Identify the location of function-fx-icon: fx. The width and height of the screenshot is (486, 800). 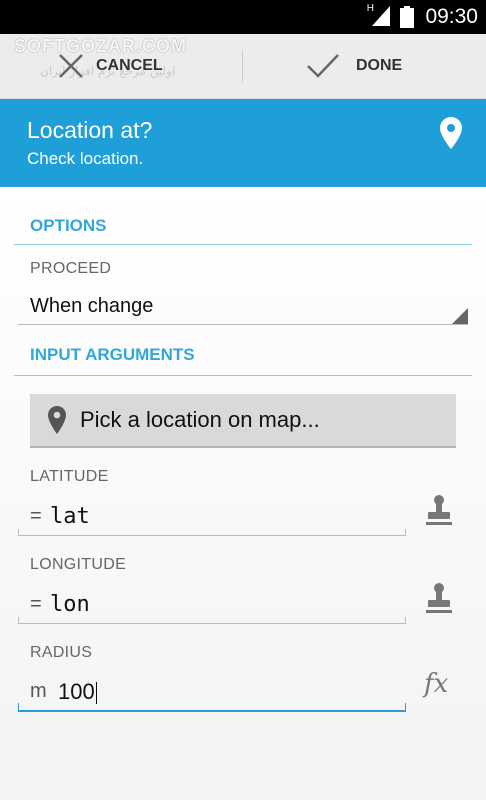
(436, 684).